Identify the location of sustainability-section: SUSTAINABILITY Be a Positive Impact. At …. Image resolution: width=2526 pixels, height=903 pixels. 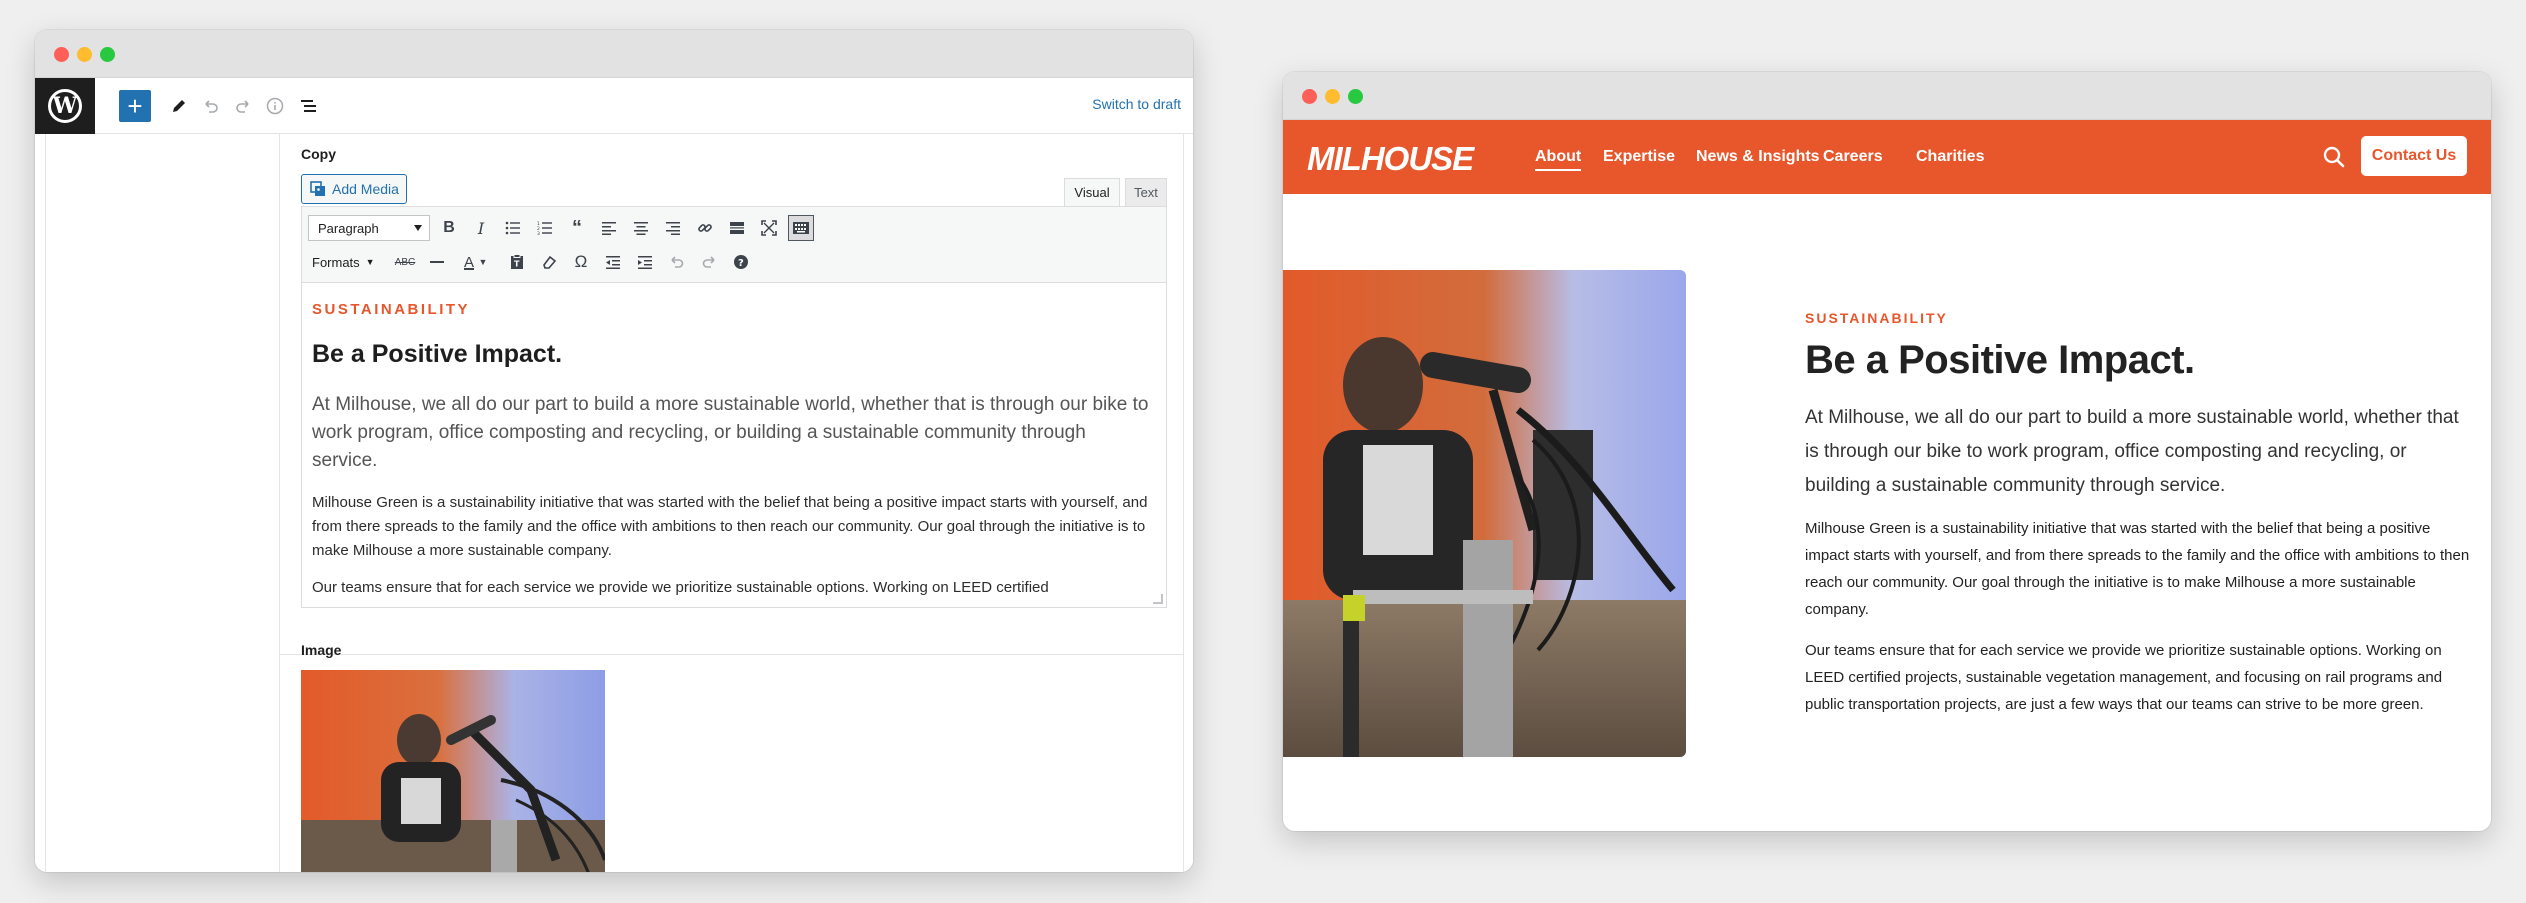
(2139, 514).